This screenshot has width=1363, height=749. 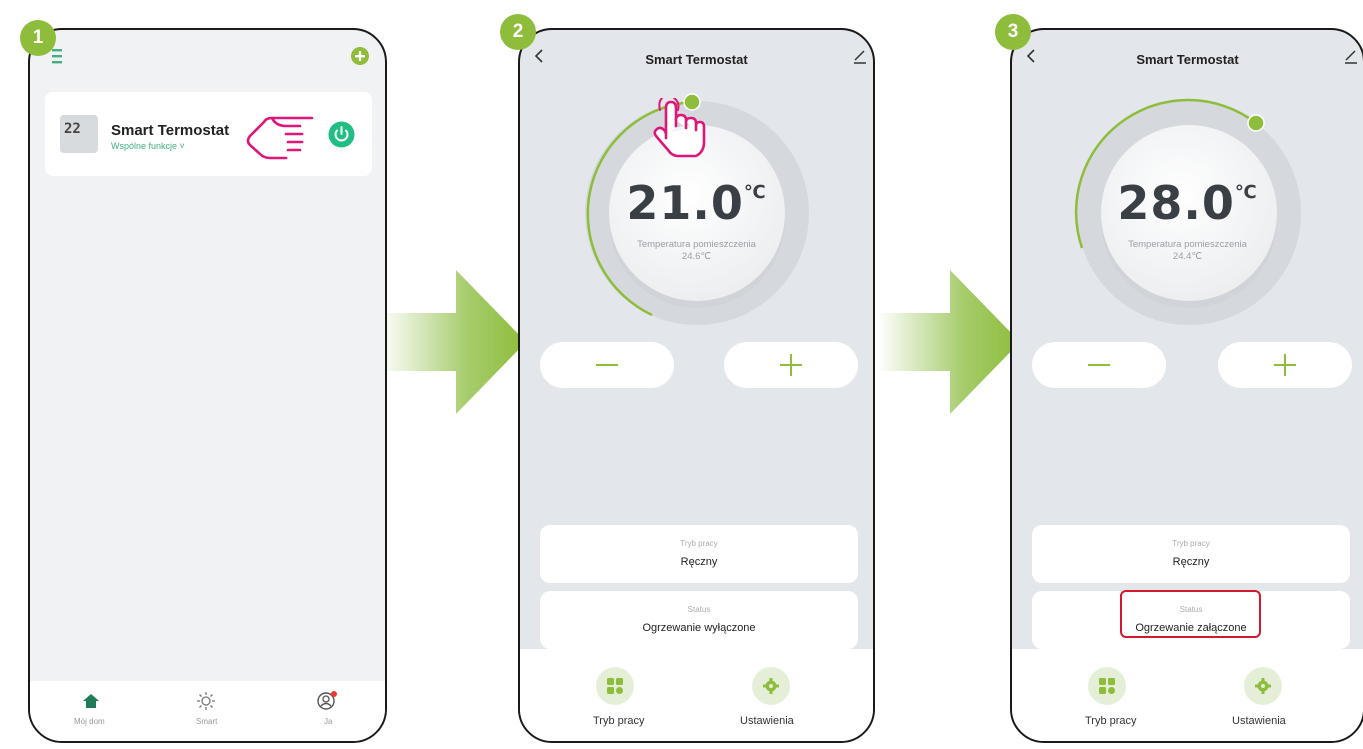 I want to click on thumbnail-display: 22, so click(x=72, y=129).